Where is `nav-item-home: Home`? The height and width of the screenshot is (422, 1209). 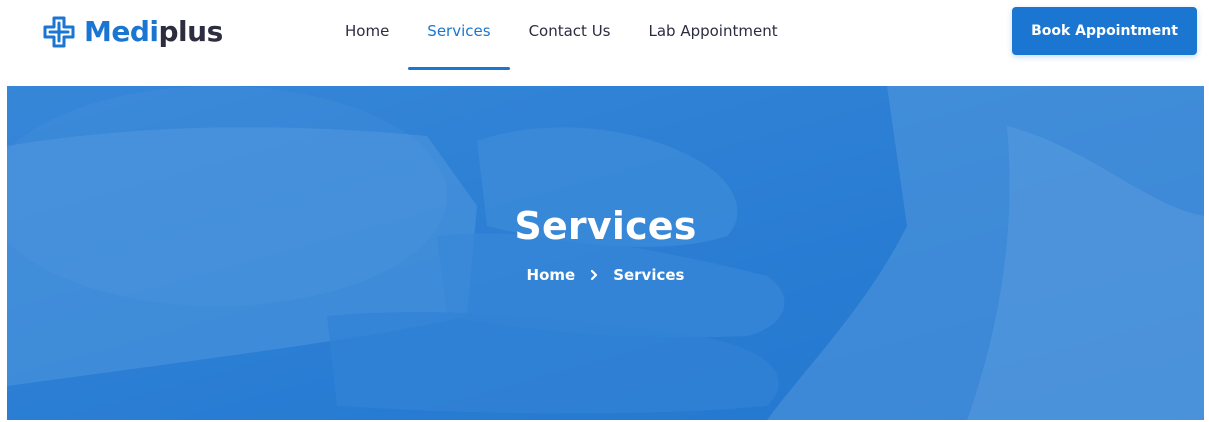 nav-item-home: Home is located at coordinates (367, 35).